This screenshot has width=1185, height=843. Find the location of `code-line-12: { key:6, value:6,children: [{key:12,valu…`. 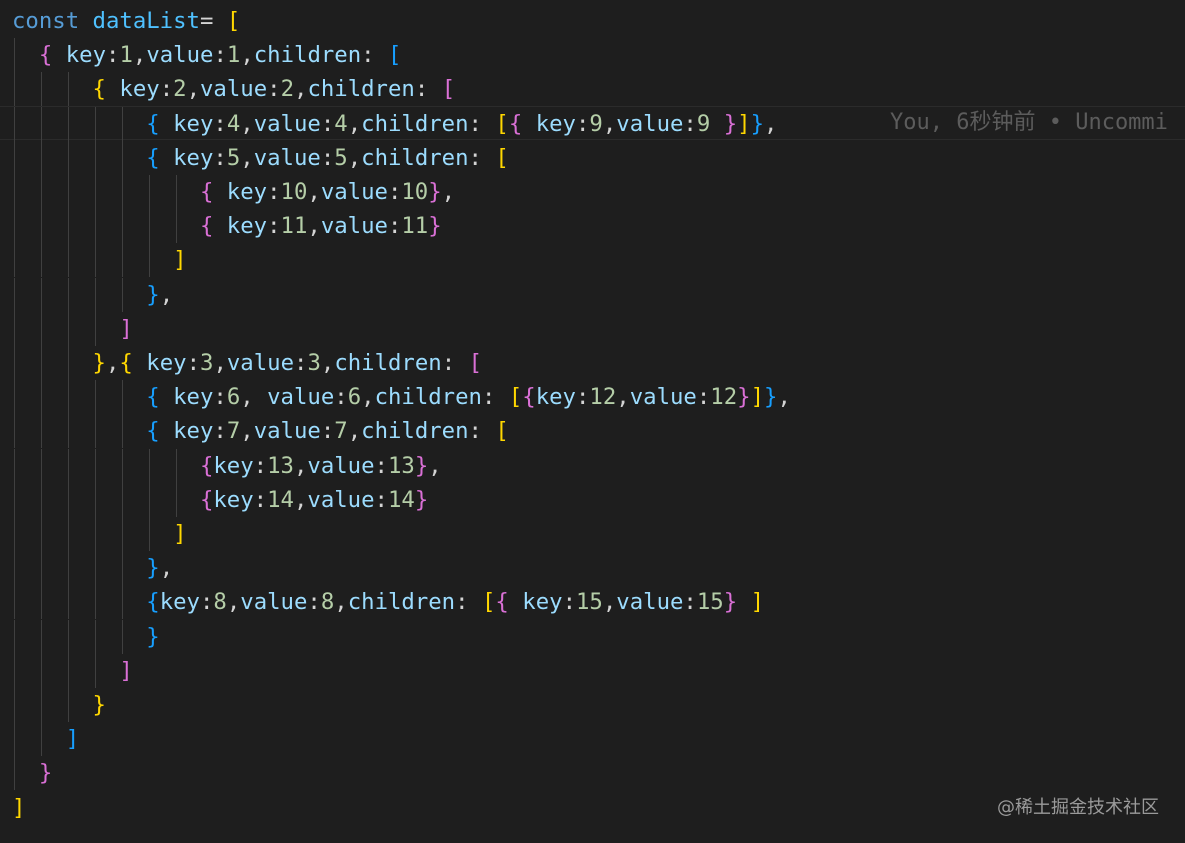

code-line-12: { key:6, value:6,children: [{key:12,valu… is located at coordinates (401, 397).